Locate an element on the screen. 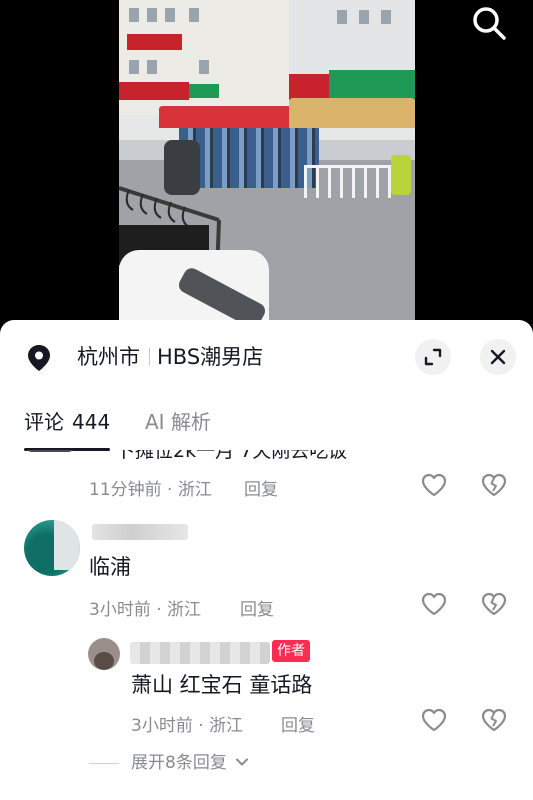 The height and width of the screenshot is (800, 533). close-button is located at coordinates (498, 357).